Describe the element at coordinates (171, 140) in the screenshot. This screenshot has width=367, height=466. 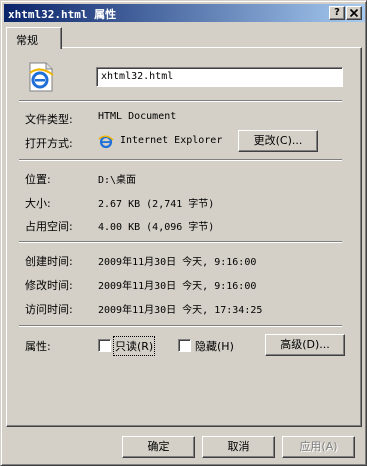
I see `opens-with-value: Internet Explorer` at that location.